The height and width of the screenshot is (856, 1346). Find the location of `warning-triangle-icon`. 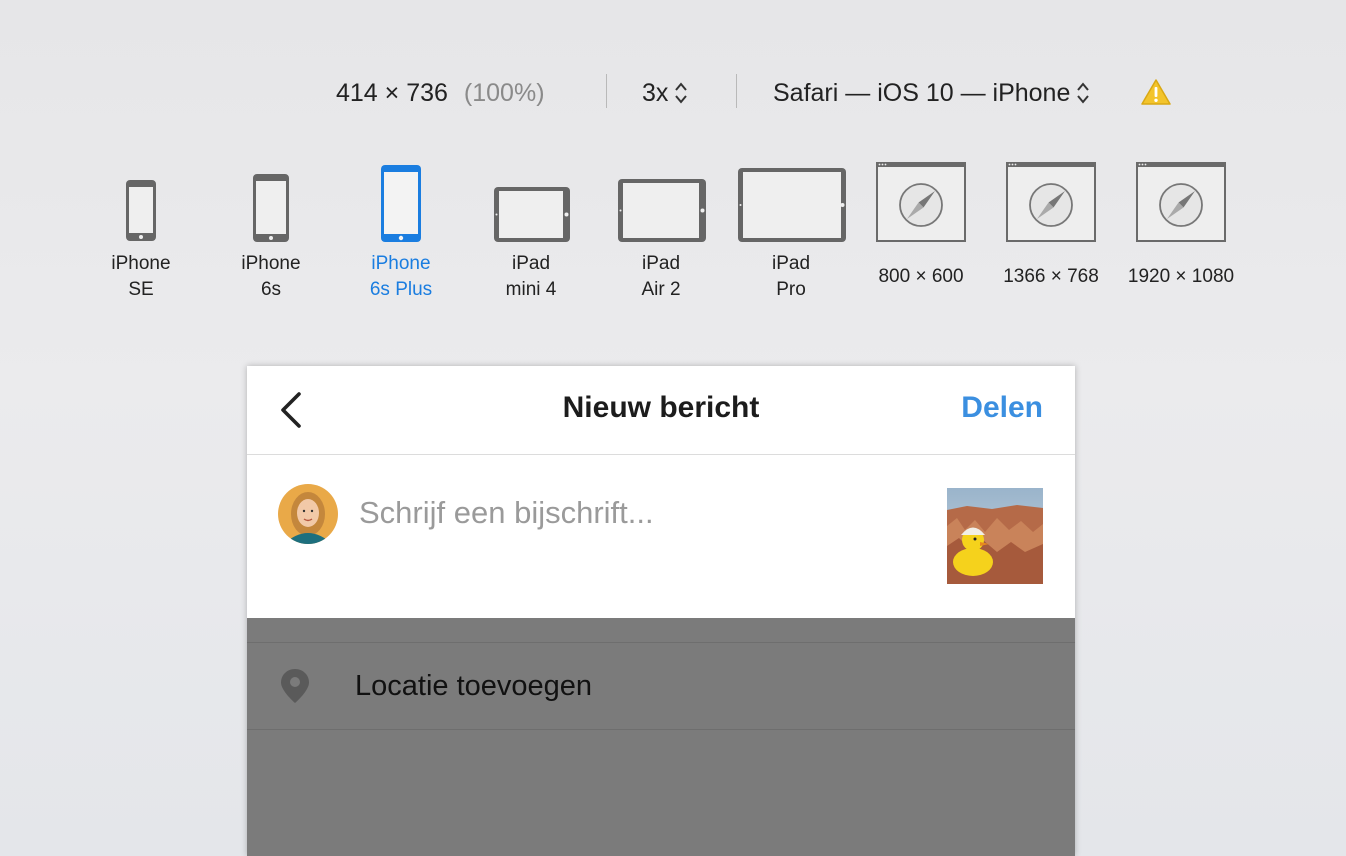

warning-triangle-icon is located at coordinates (1156, 92).